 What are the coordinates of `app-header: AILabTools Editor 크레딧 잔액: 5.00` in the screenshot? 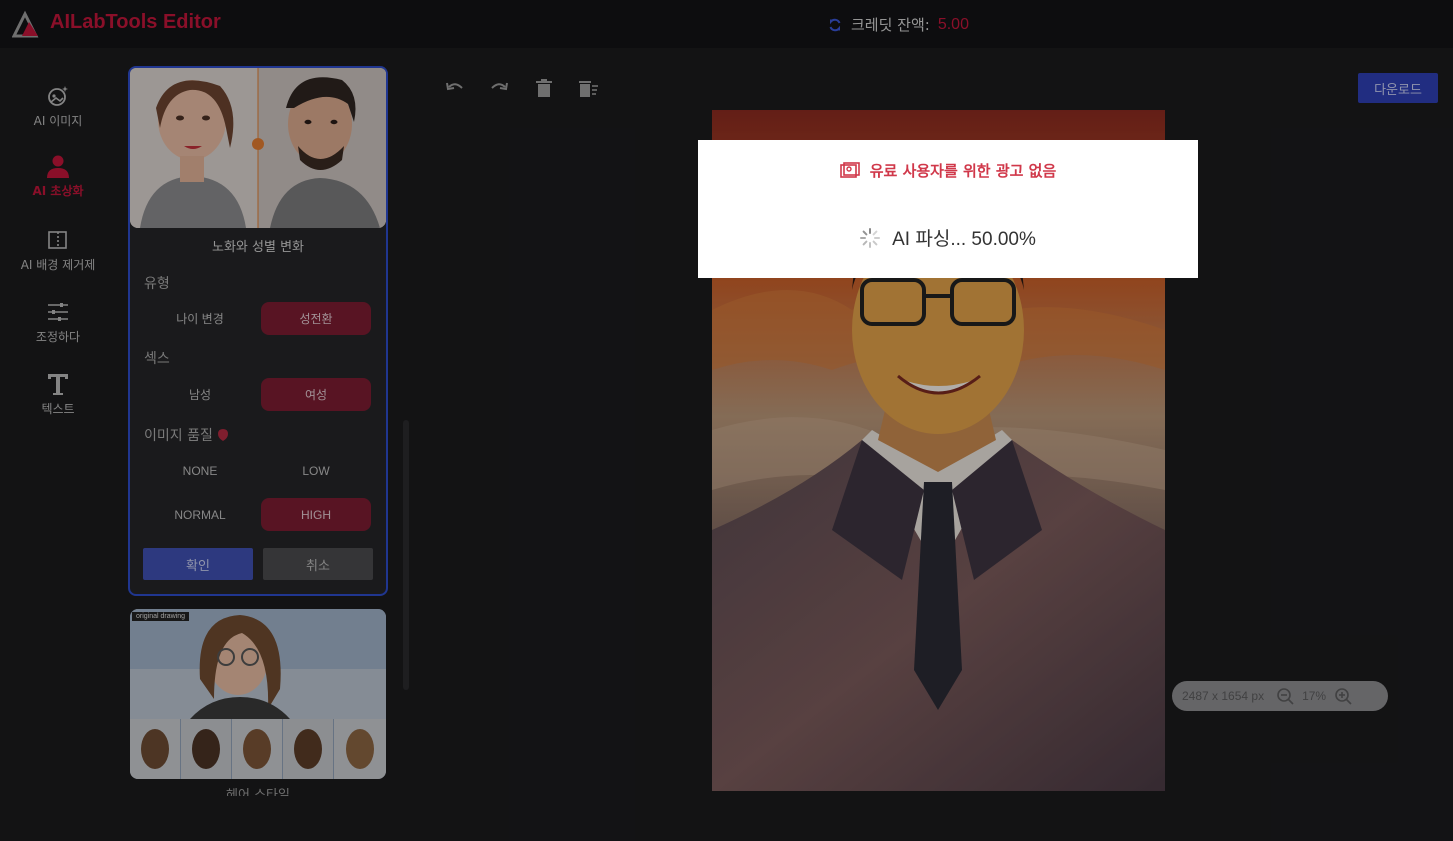 It's located at (726, 24).